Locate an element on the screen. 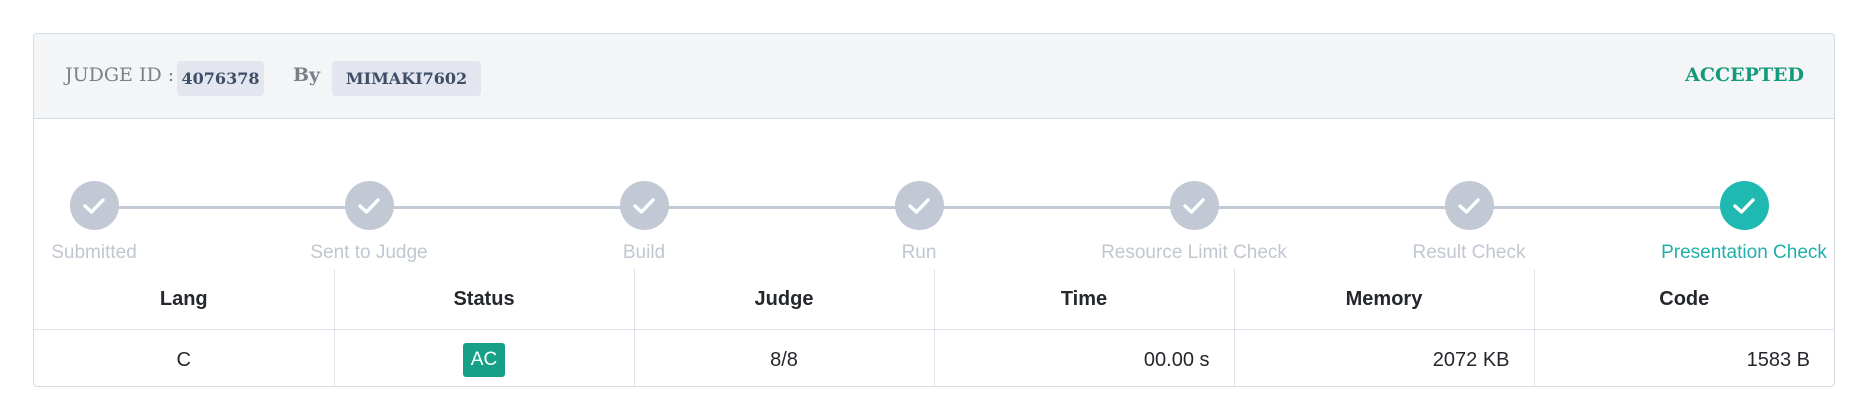 The width and height of the screenshot is (1859, 420). step-sent-to-judge: Sent to Judge is located at coordinates (369, 222).